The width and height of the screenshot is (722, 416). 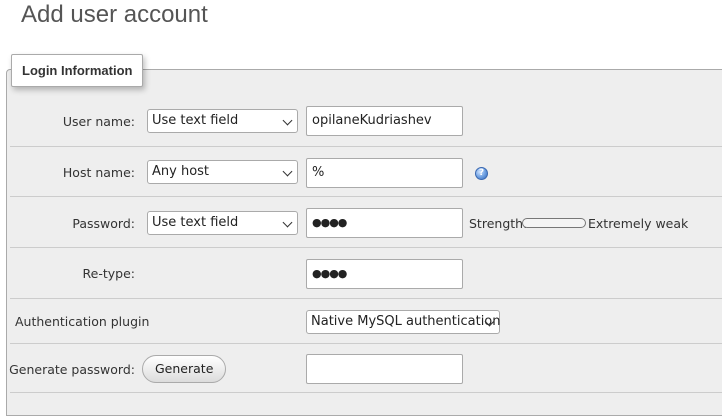 I want to click on hostname-type-value: Any host, so click(x=181, y=171).